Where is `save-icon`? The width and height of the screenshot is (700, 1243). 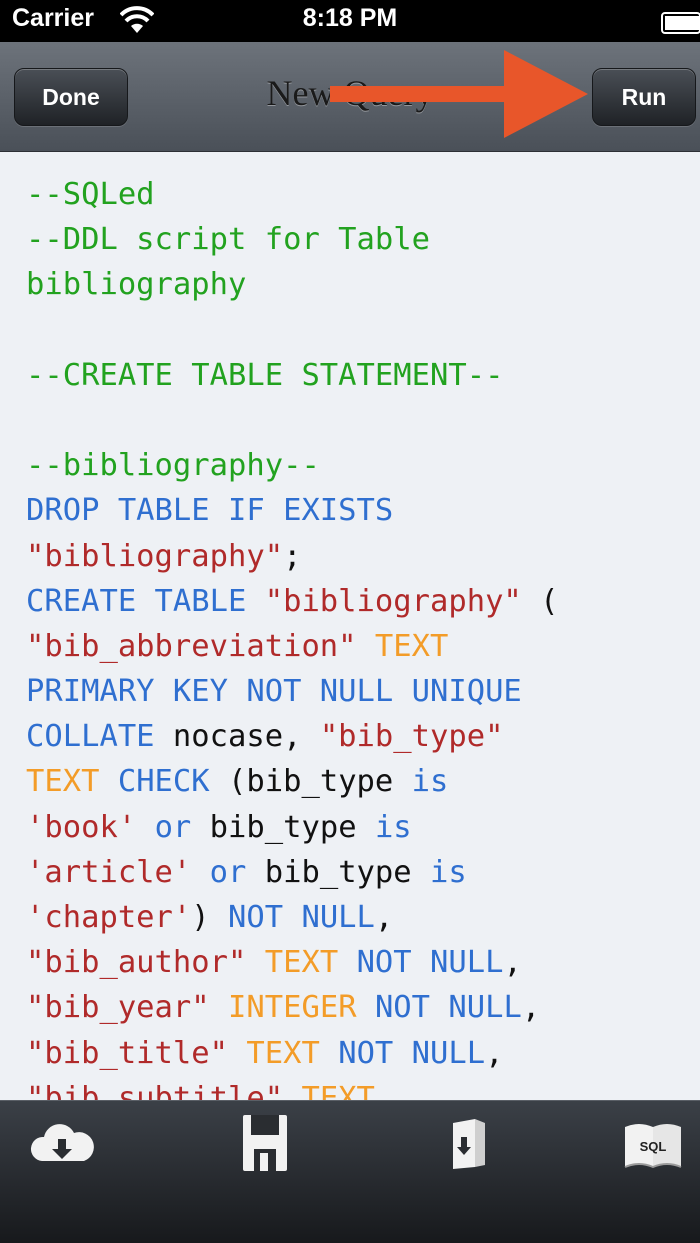 save-icon is located at coordinates (265, 1143).